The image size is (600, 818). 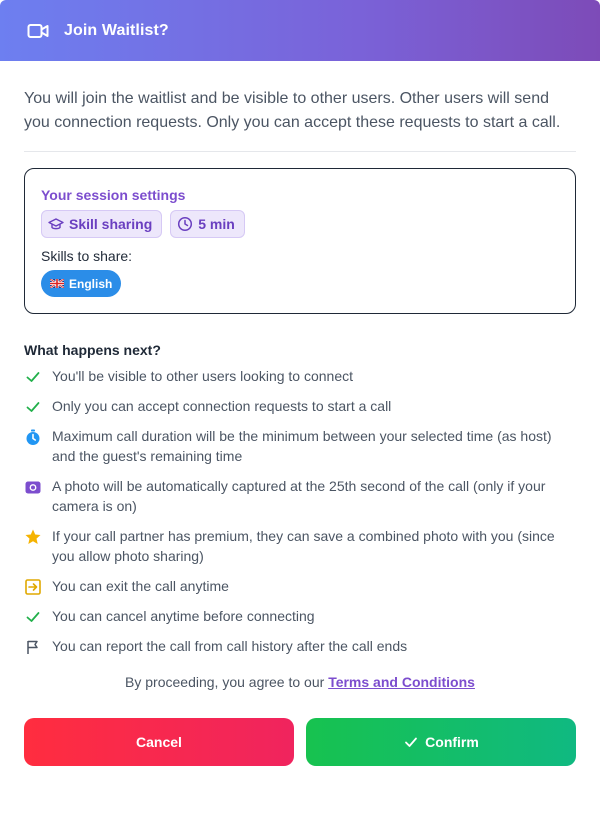 What do you see at coordinates (140, 586) in the screenshot?
I see `list-item-text: You can exit the call anytime` at bounding box center [140, 586].